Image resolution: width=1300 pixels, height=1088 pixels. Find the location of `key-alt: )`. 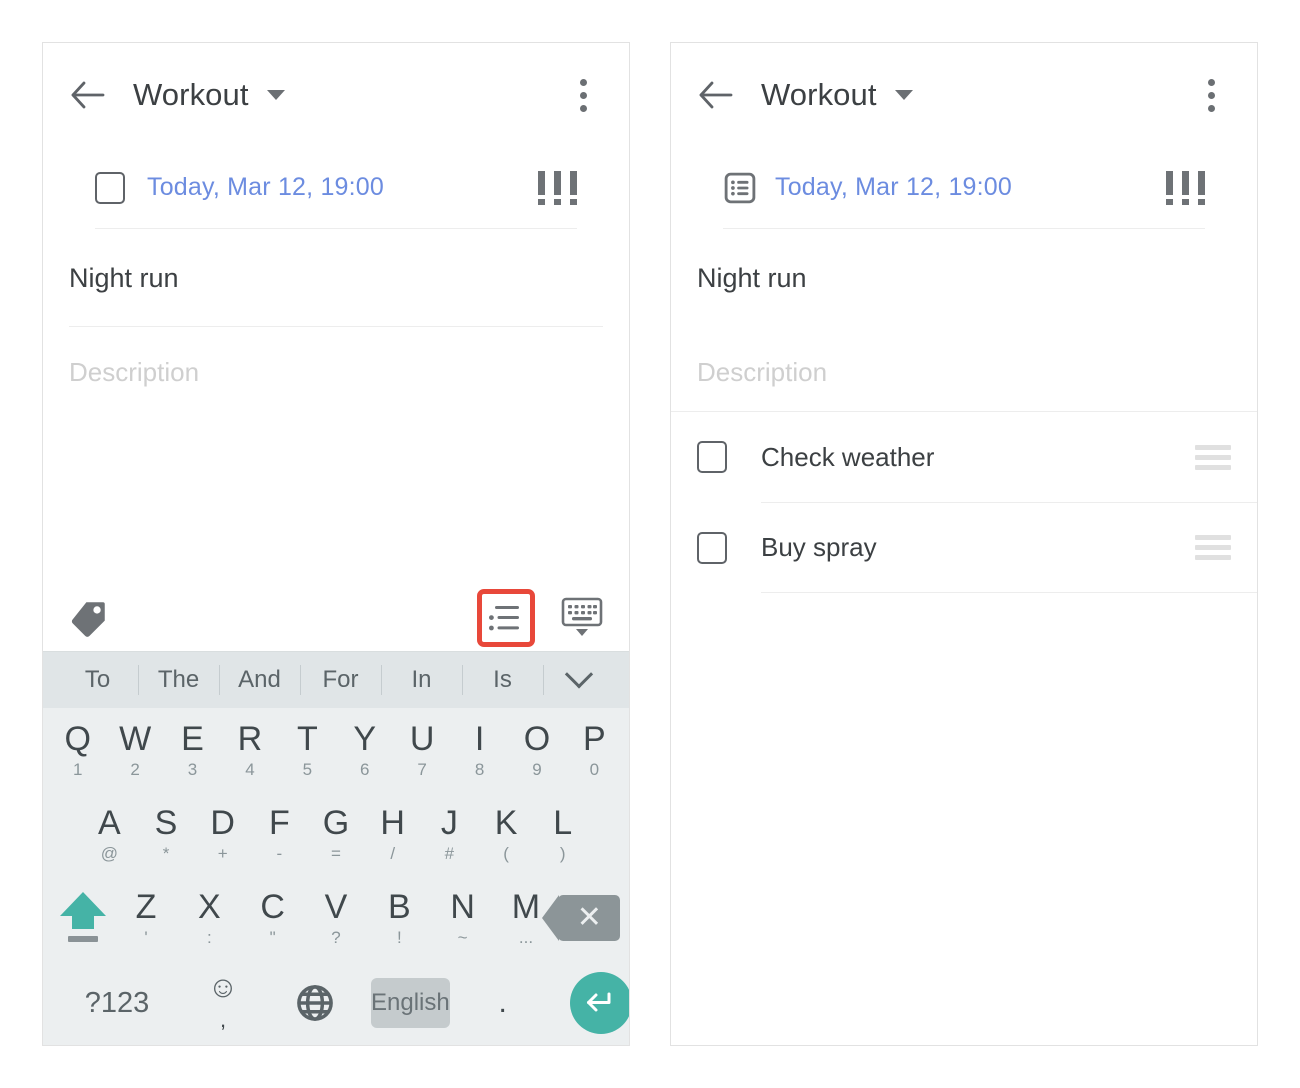

key-alt: ) is located at coordinates (562, 853).